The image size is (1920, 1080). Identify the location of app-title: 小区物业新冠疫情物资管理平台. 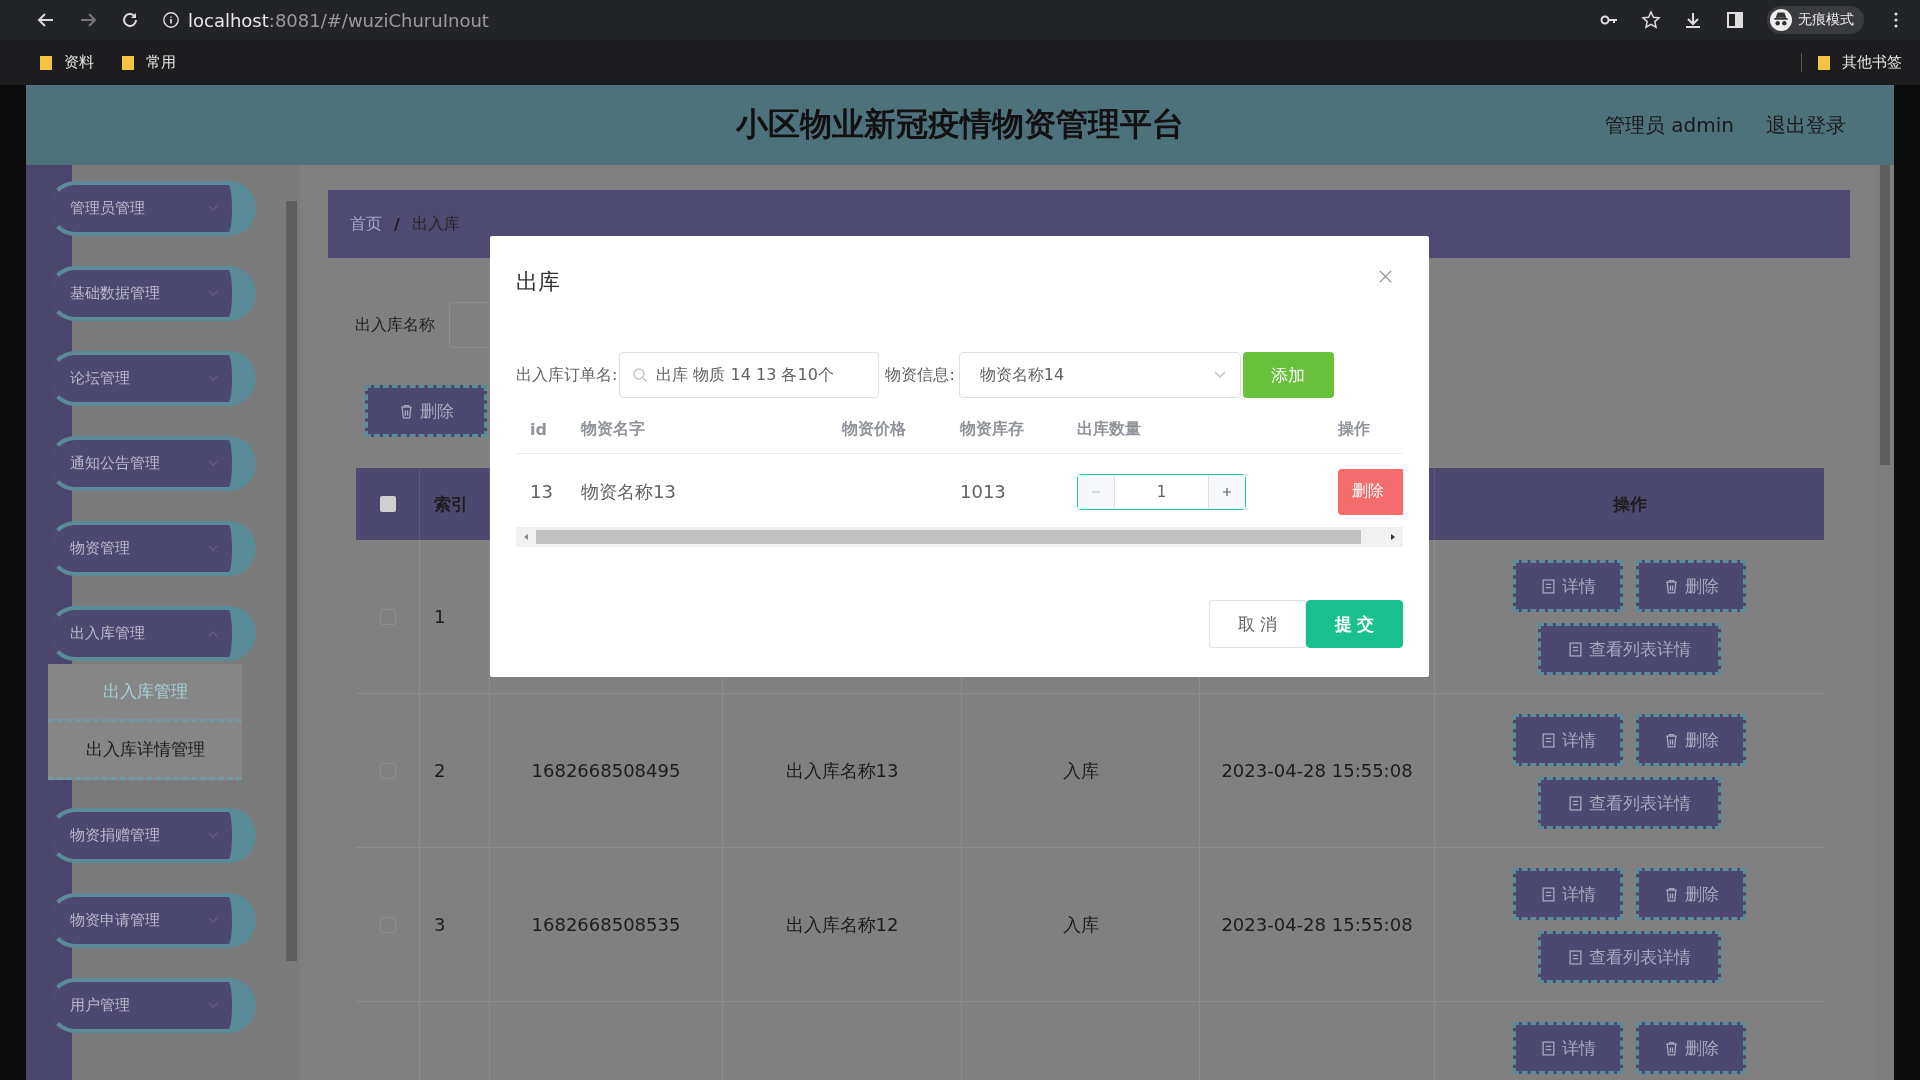
(960, 124).